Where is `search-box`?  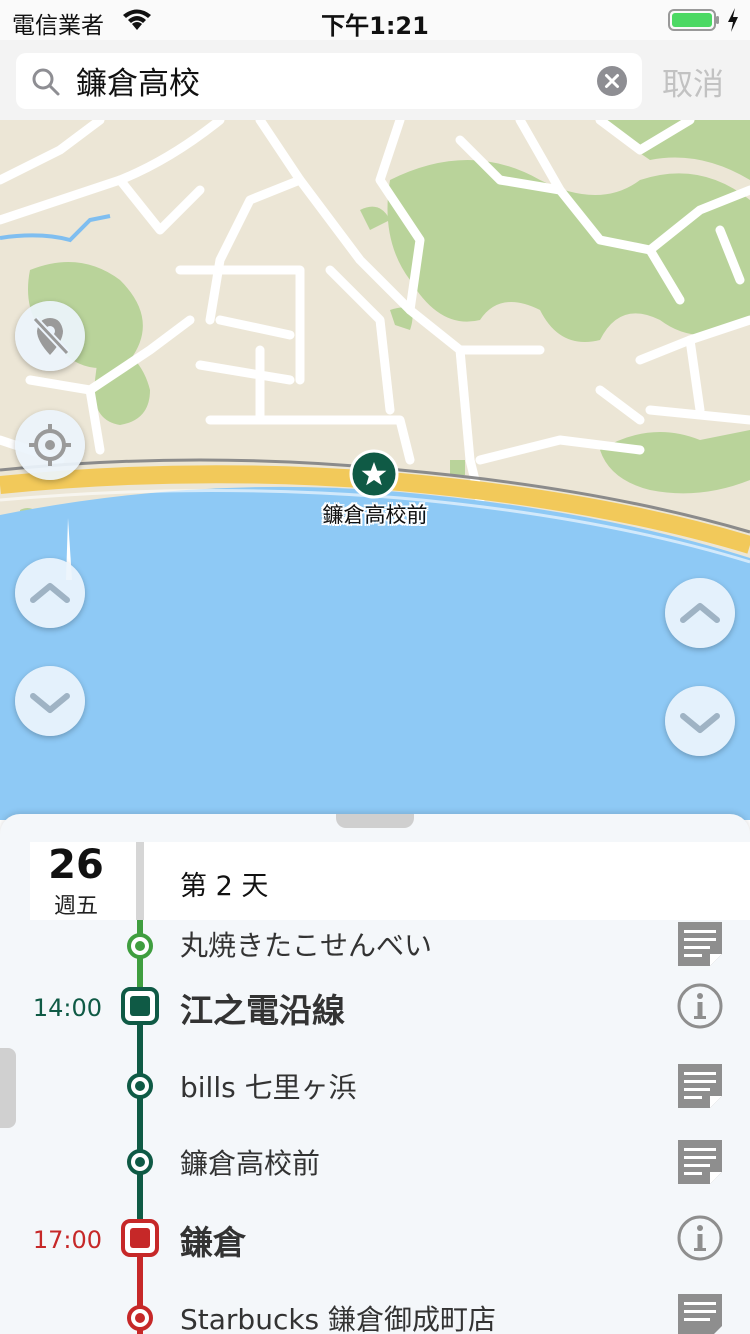
search-box is located at coordinates (329, 81).